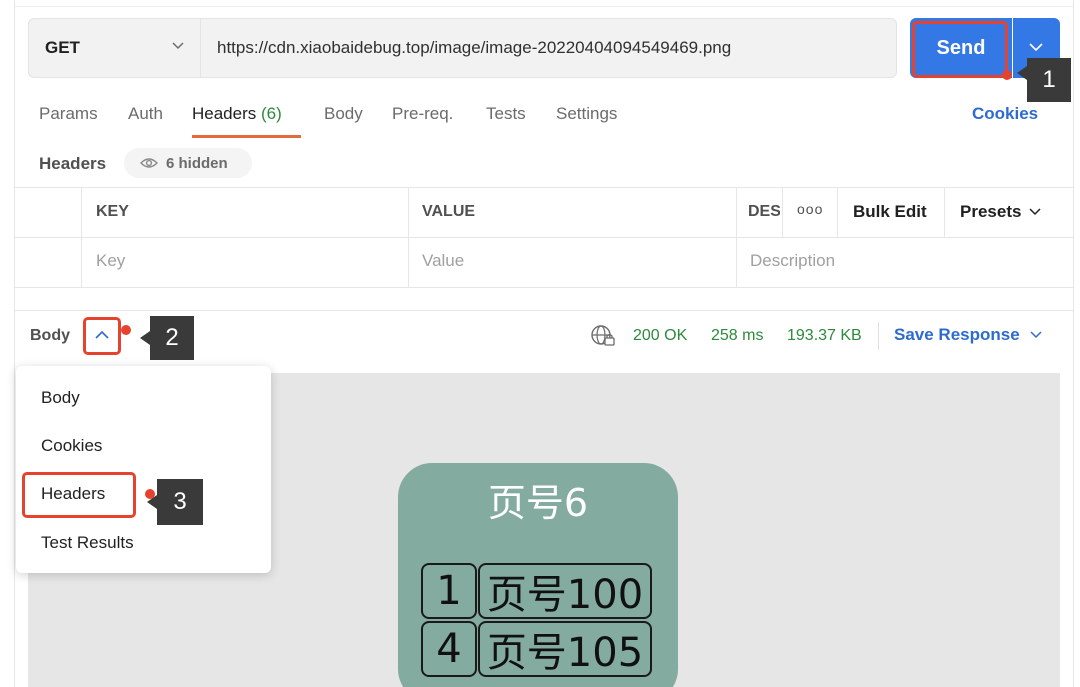 This screenshot has width=1080, height=687. What do you see at coordinates (544, 187) in the screenshot?
I see `table-top-border` at bounding box center [544, 187].